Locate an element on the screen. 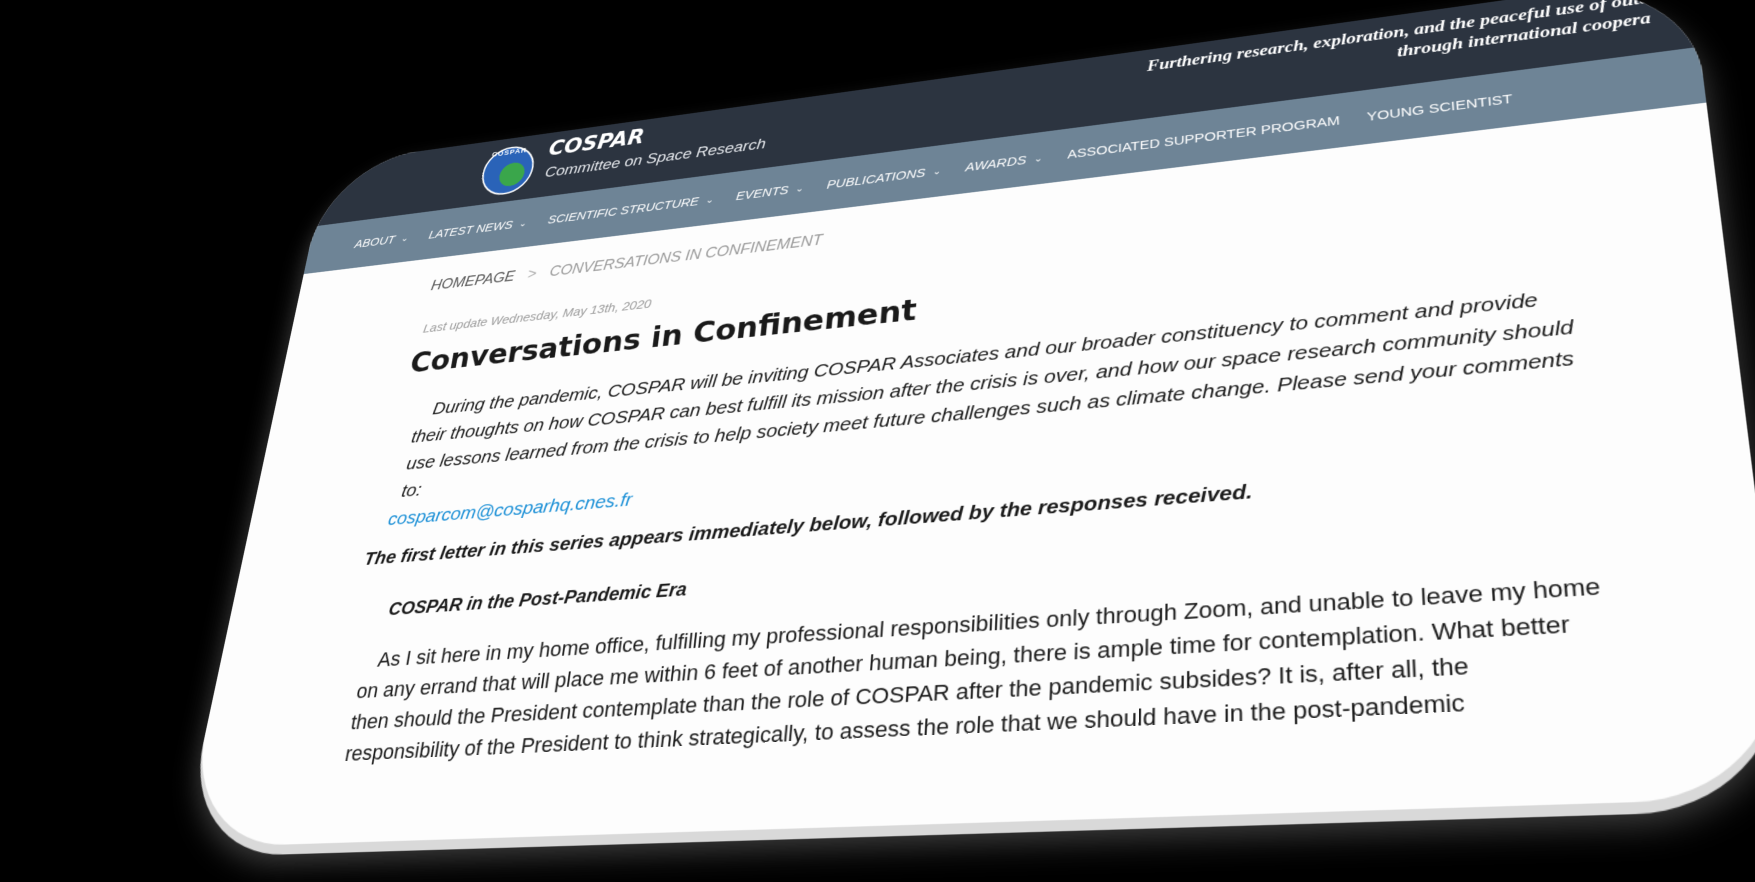 Image resolution: width=1755 pixels, height=882 pixels. nav-item-awards: AWARDS ⌄ is located at coordinates (1003, 163).